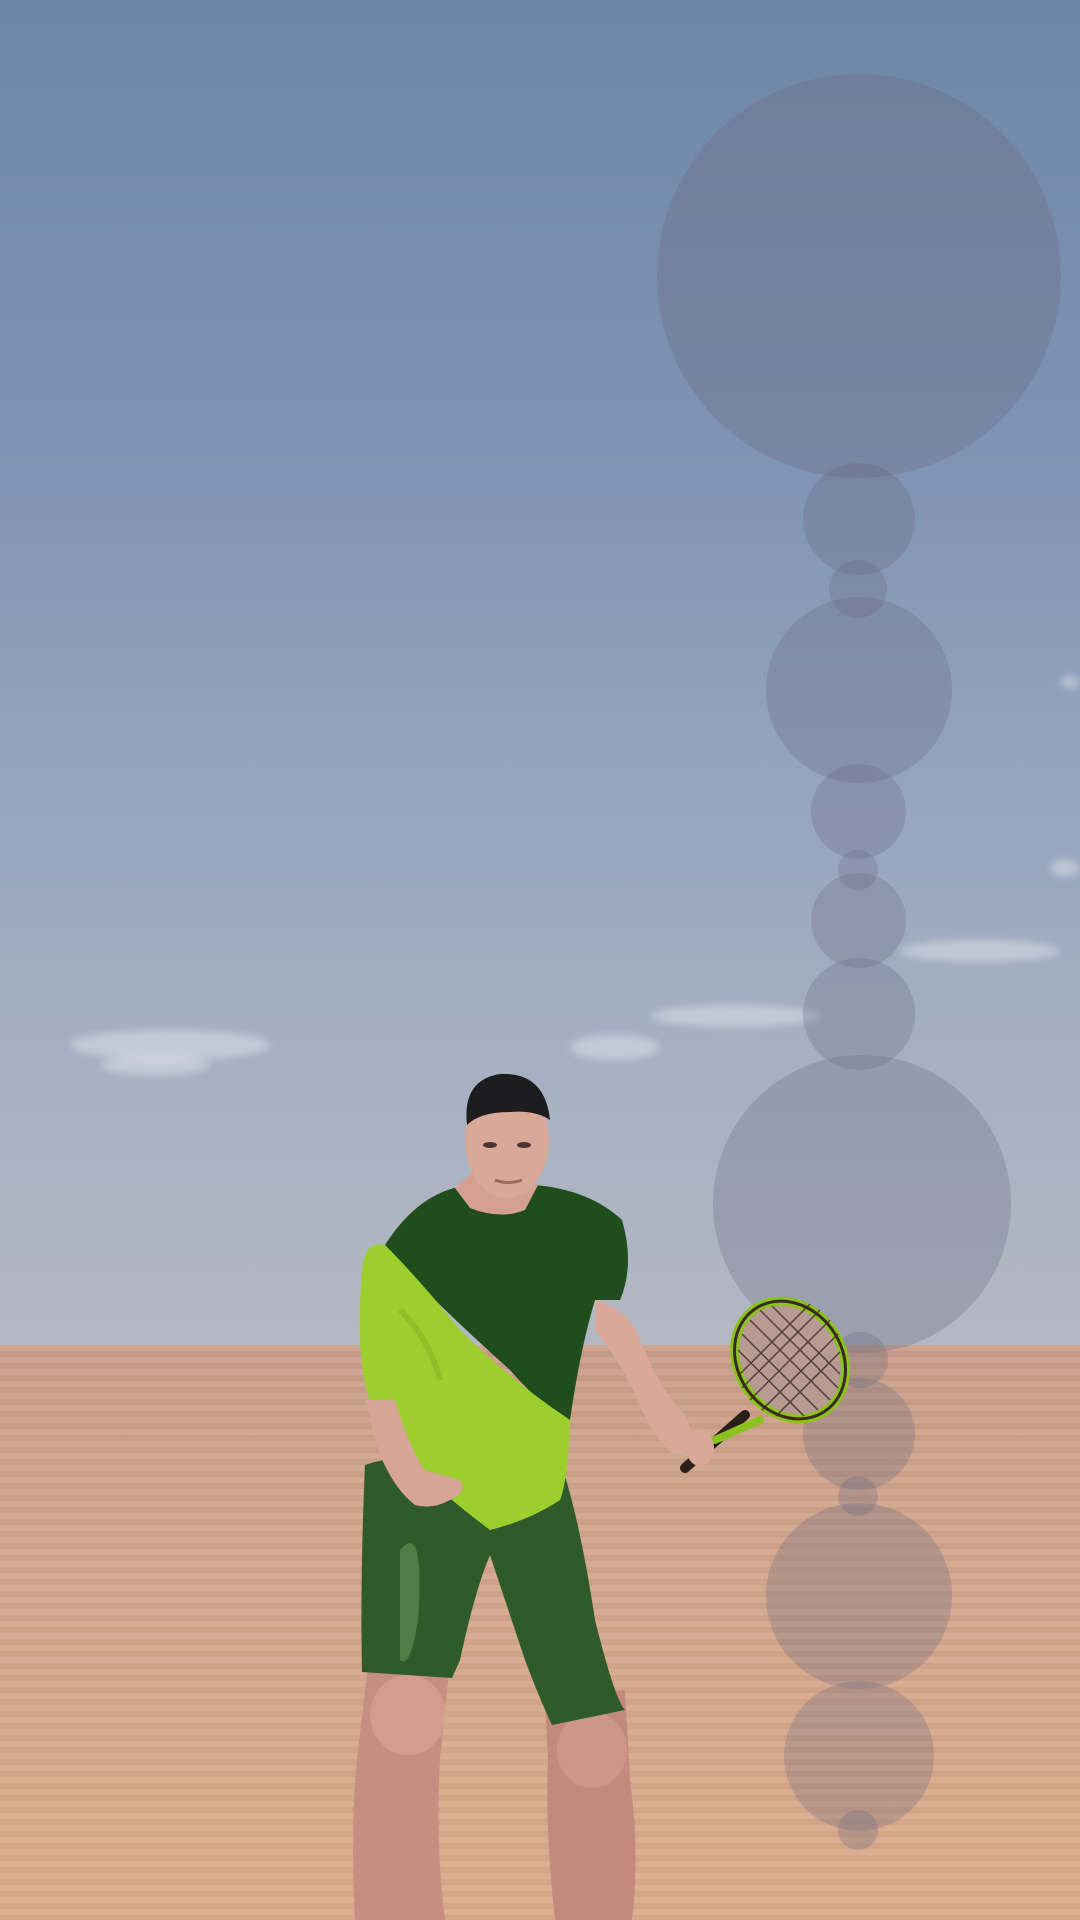  I want to click on right-arm, so click(645, 1377).